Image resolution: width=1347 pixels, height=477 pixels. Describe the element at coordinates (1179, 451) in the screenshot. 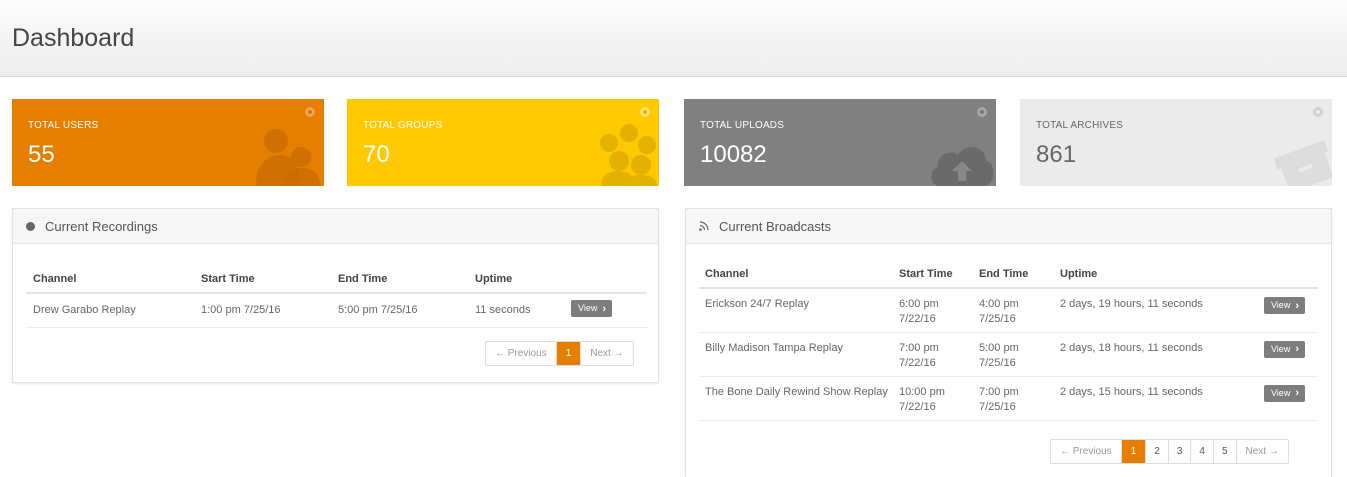

I see `page-button-3: 3` at that location.